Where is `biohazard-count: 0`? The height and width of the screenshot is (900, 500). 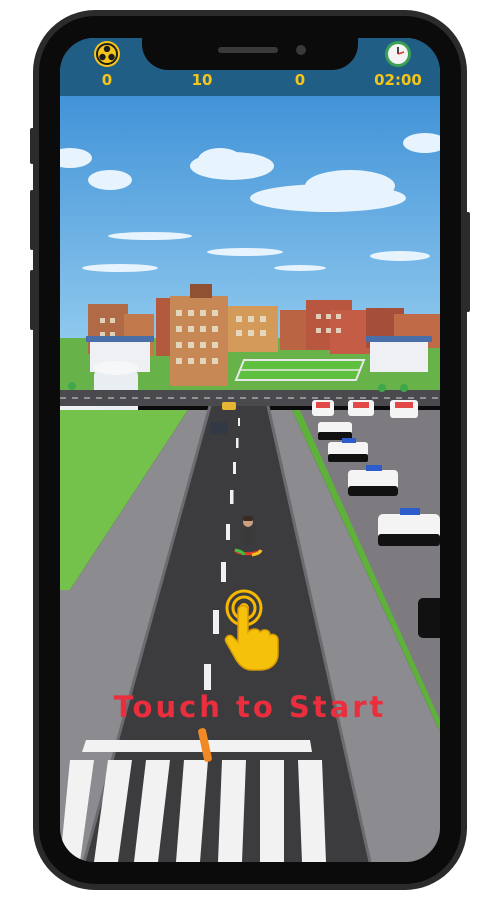
biohazard-count: 0 is located at coordinates (107, 80).